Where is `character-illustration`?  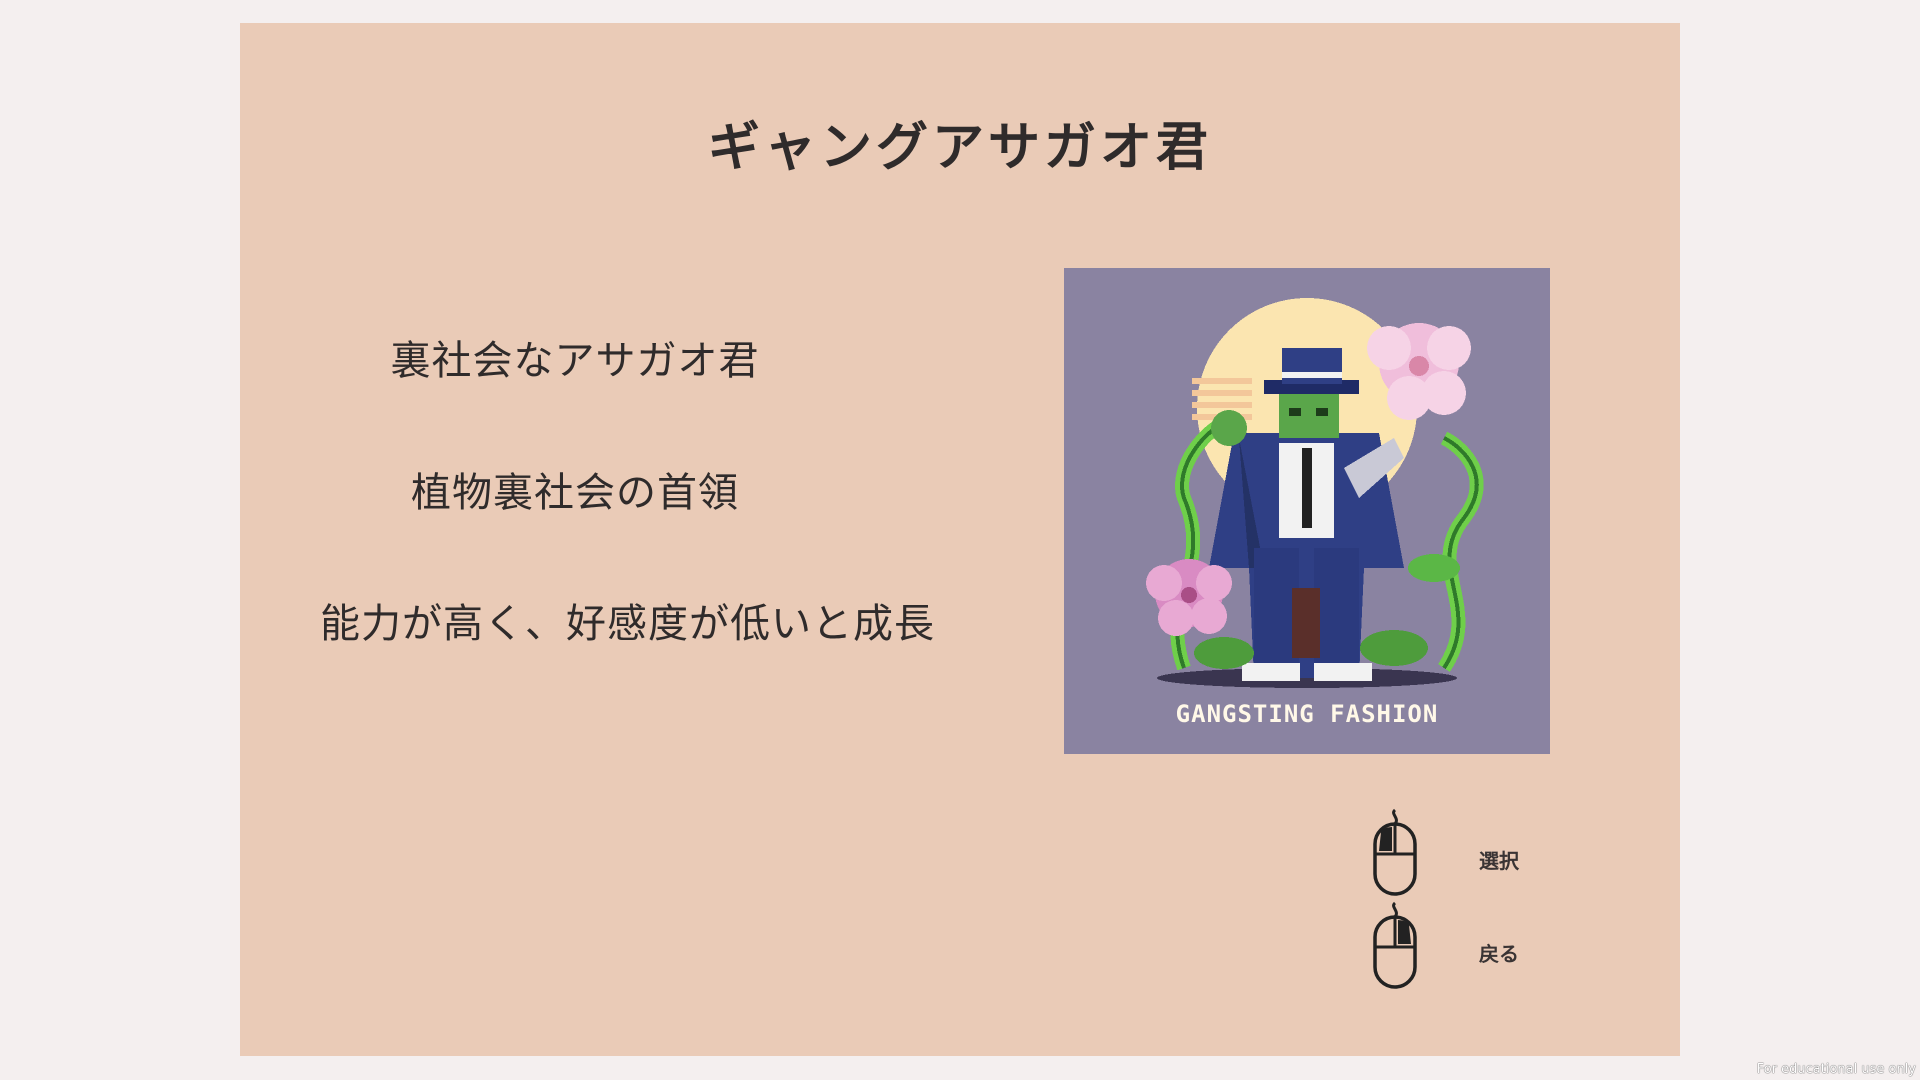
character-illustration is located at coordinates (1315, 493).